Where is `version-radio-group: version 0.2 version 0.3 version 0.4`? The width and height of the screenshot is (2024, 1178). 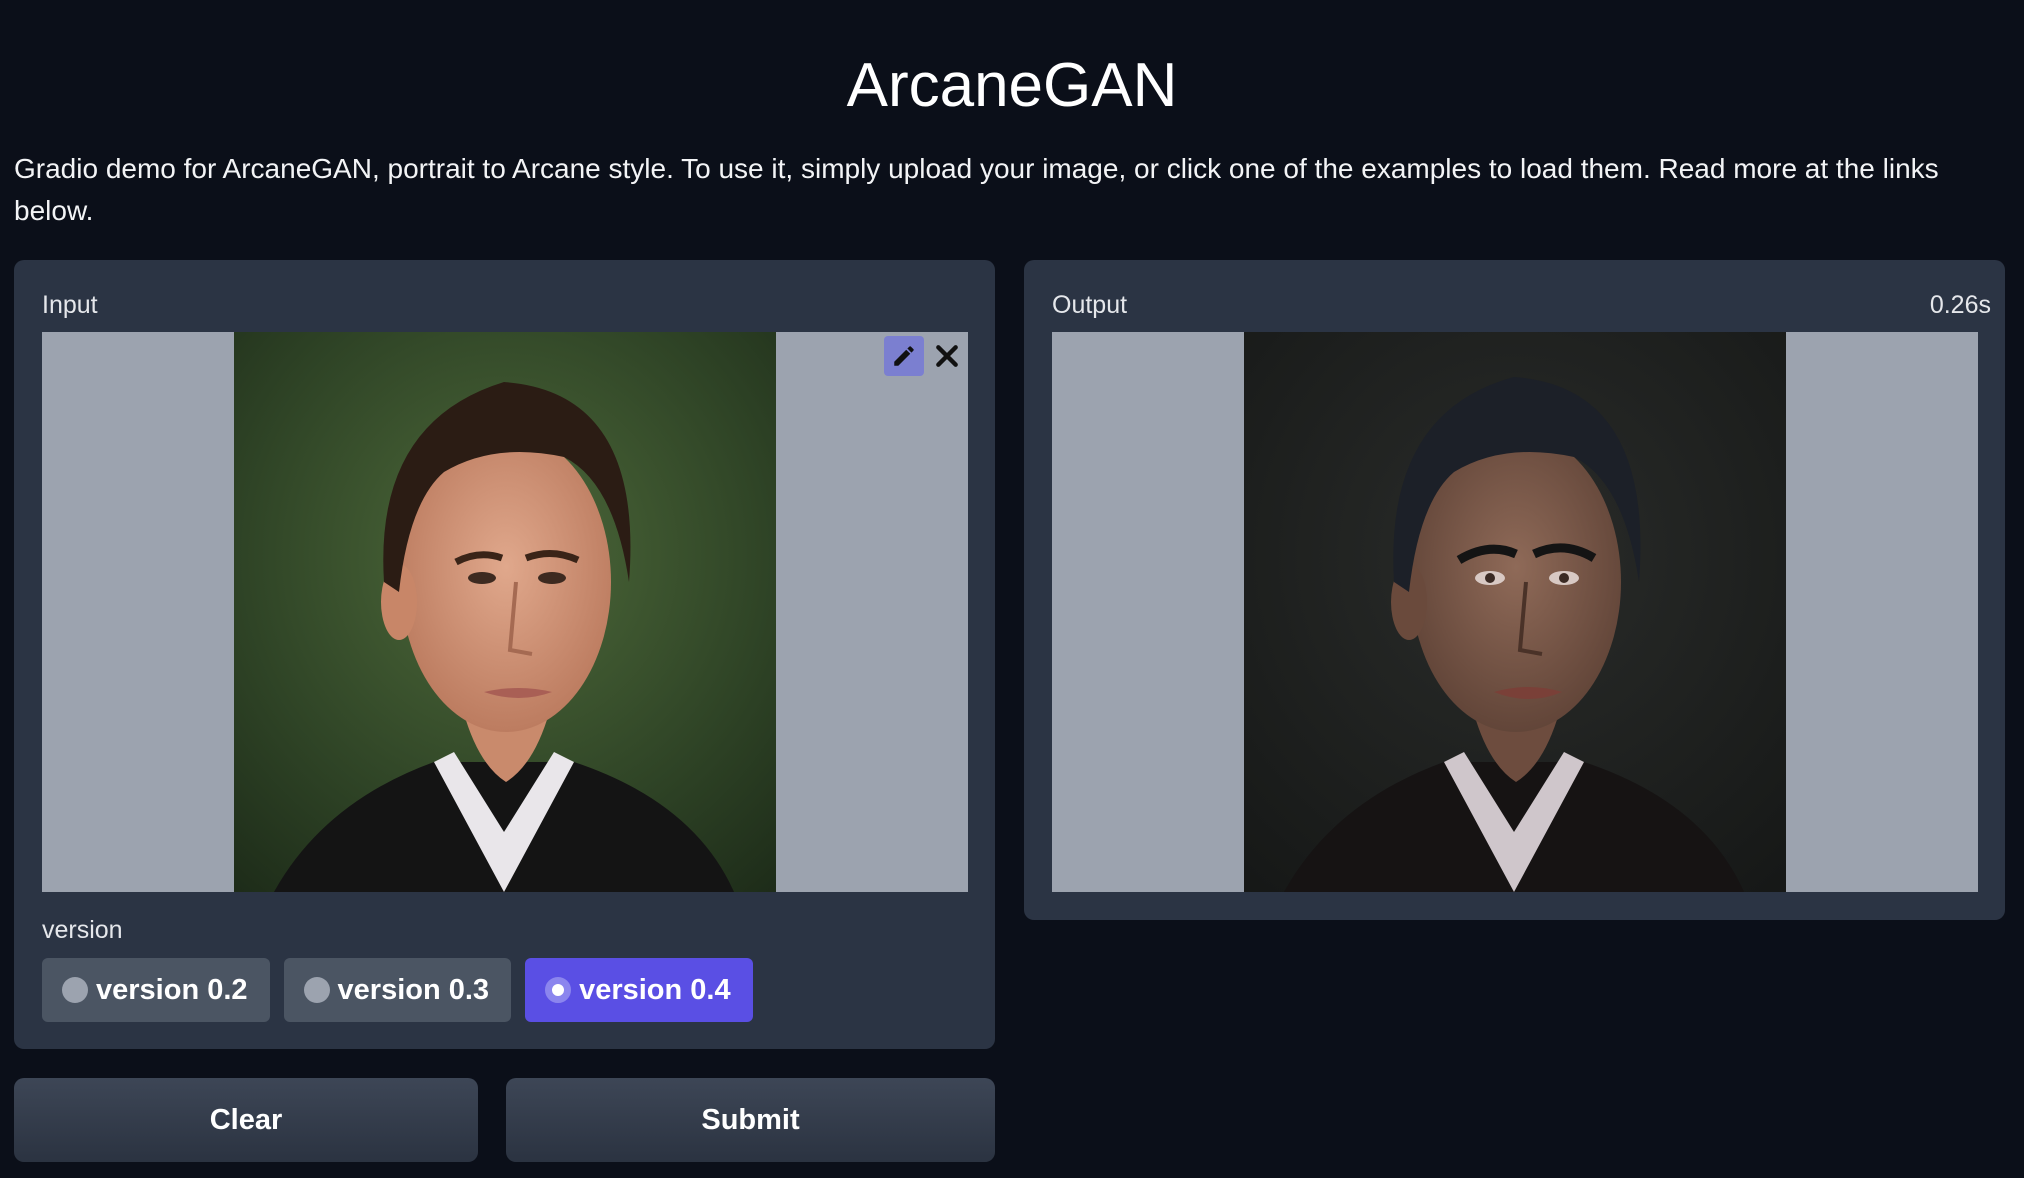 version-radio-group: version 0.2 version 0.3 version 0.4 is located at coordinates (397, 990).